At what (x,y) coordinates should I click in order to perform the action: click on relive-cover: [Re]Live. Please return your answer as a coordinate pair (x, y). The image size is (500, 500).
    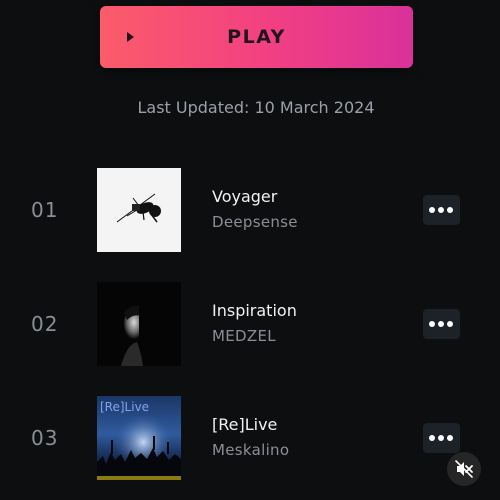
    Looking at the image, I should click on (139, 438).